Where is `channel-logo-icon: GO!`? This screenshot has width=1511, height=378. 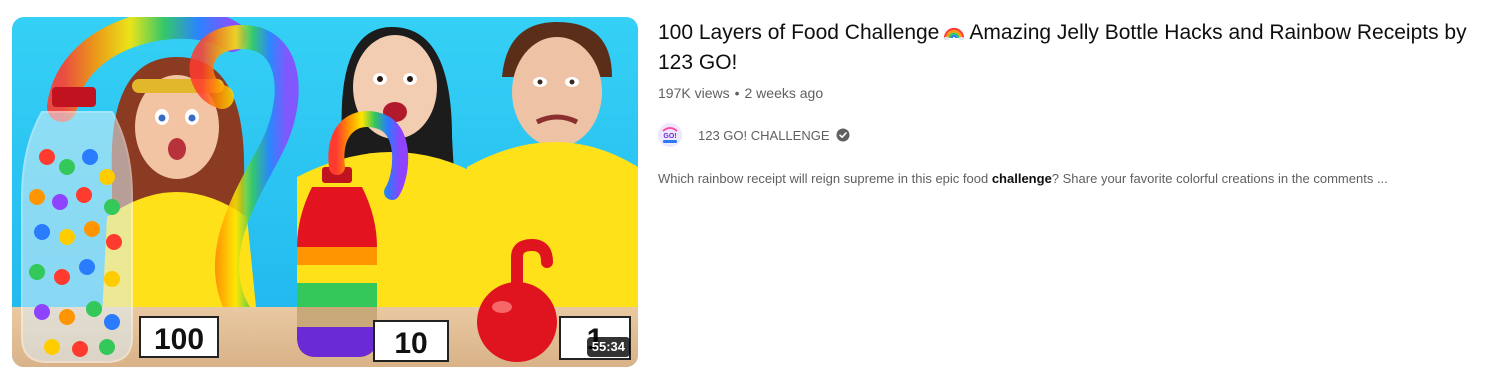
channel-logo-icon: GO! is located at coordinates (670, 135).